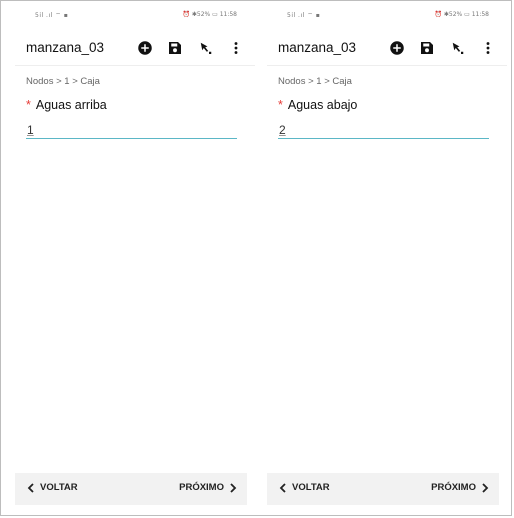  I want to click on field-label-text: Aguas abajo, so click(322, 105).